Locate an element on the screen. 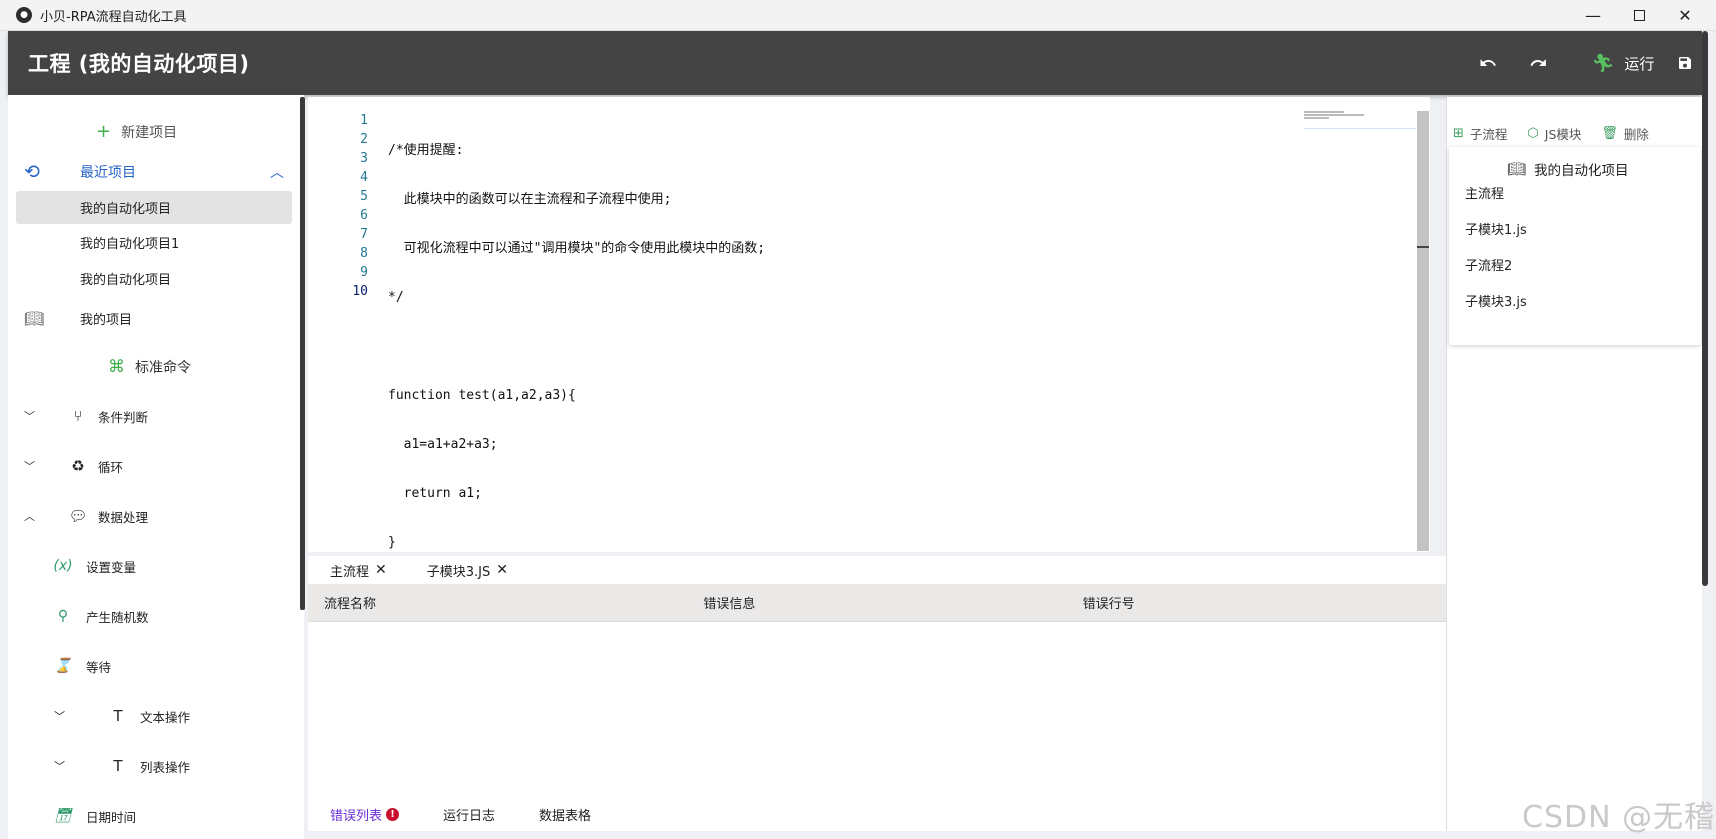  add-js-module-button: ⬡ JS模块 is located at coordinates (1554, 133).